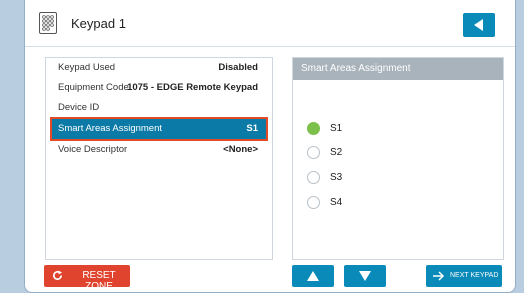  I want to click on smart-area-option-s4: S4, so click(367, 204).